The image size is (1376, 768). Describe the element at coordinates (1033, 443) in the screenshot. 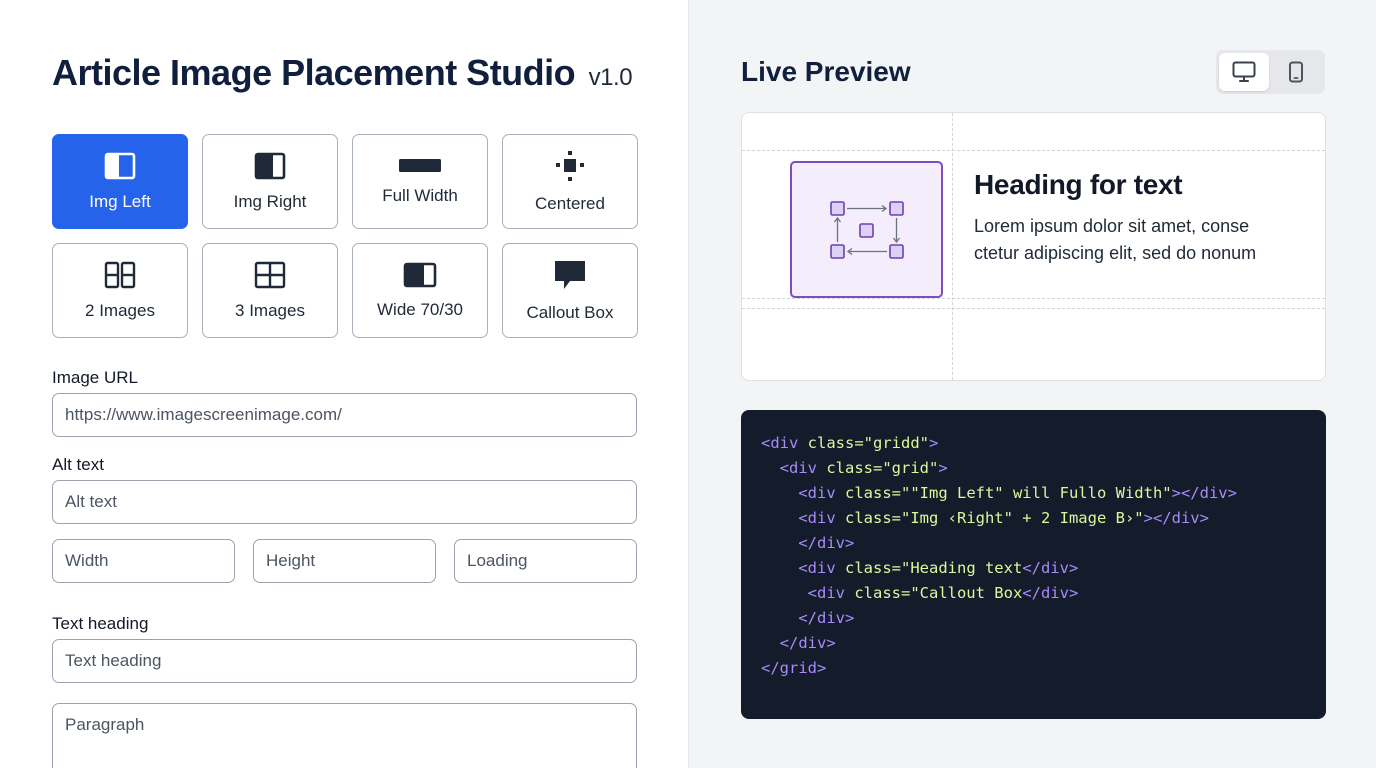

I see `code-line: <div class="gridd">` at that location.